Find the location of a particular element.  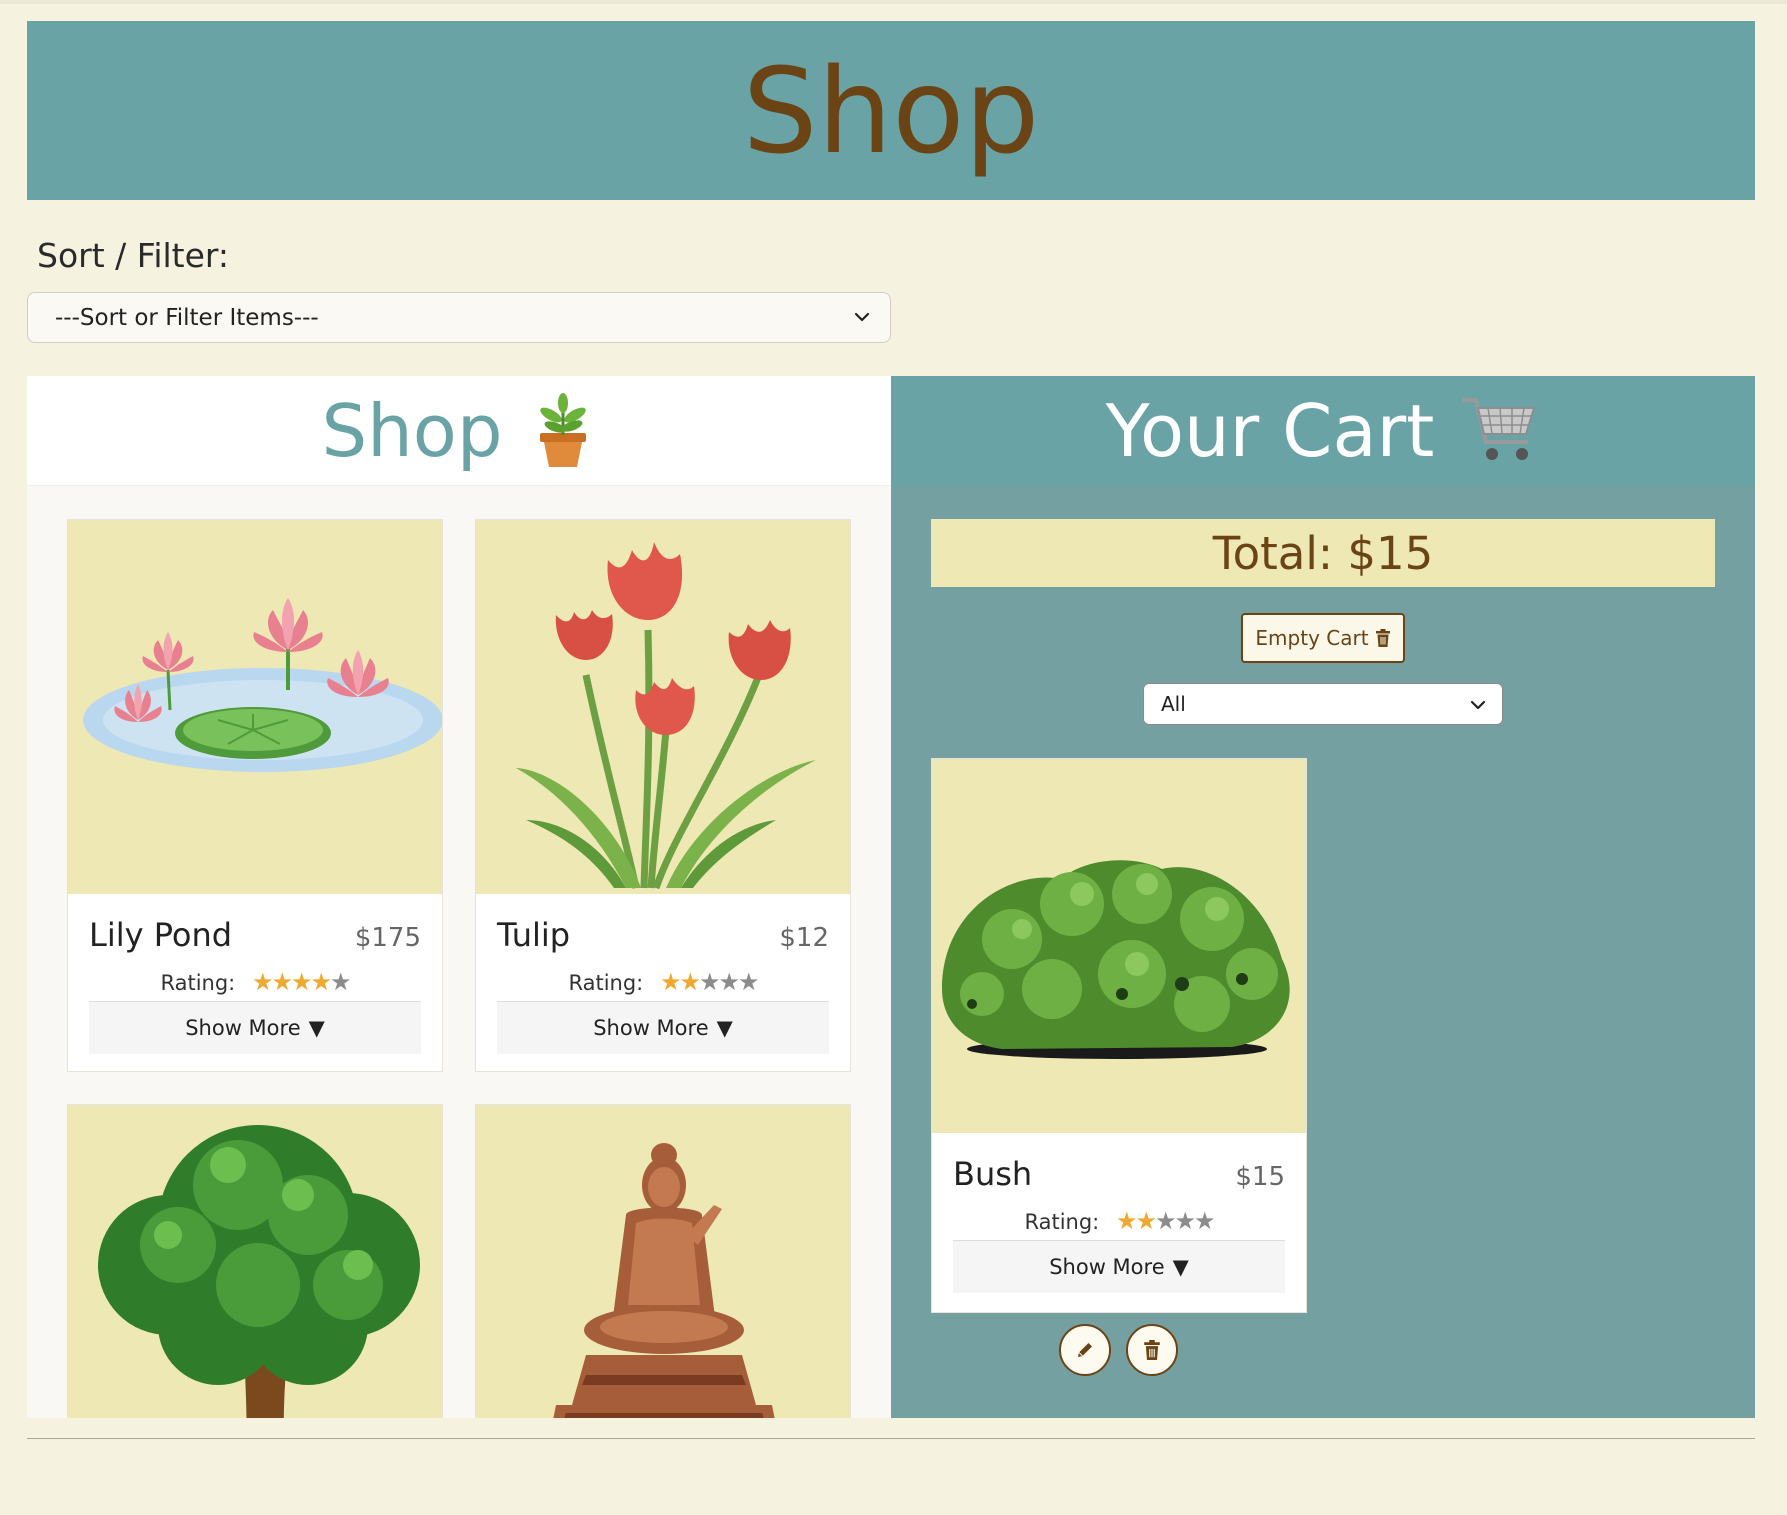

delete-cart-item-button is located at coordinates (1152, 1350).